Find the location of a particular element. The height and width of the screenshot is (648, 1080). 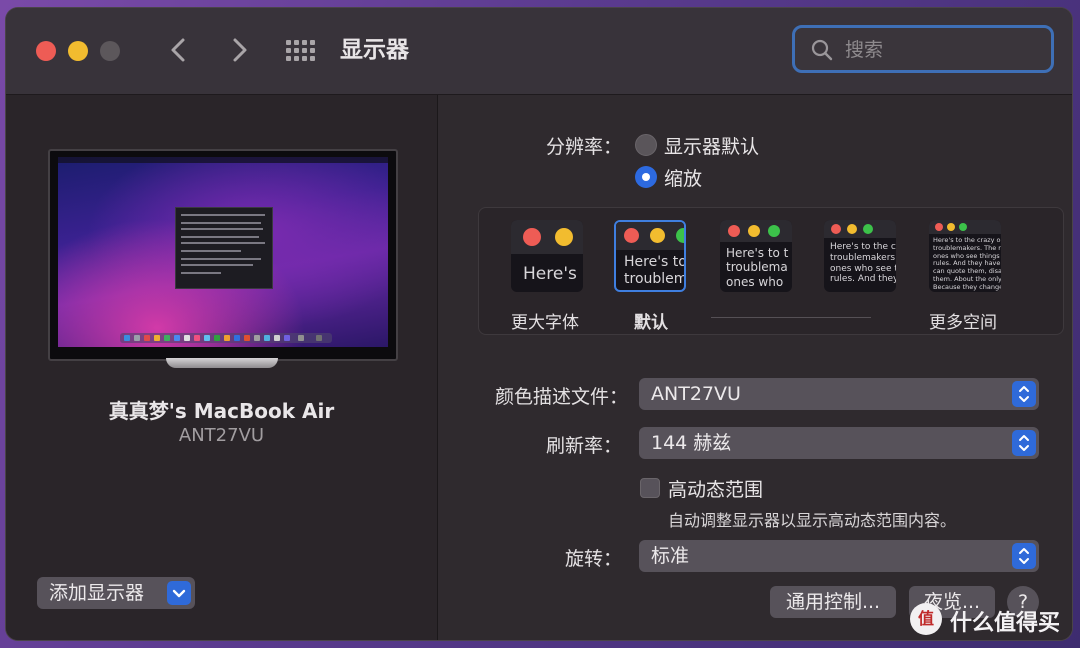

search-field is located at coordinates (923, 49).